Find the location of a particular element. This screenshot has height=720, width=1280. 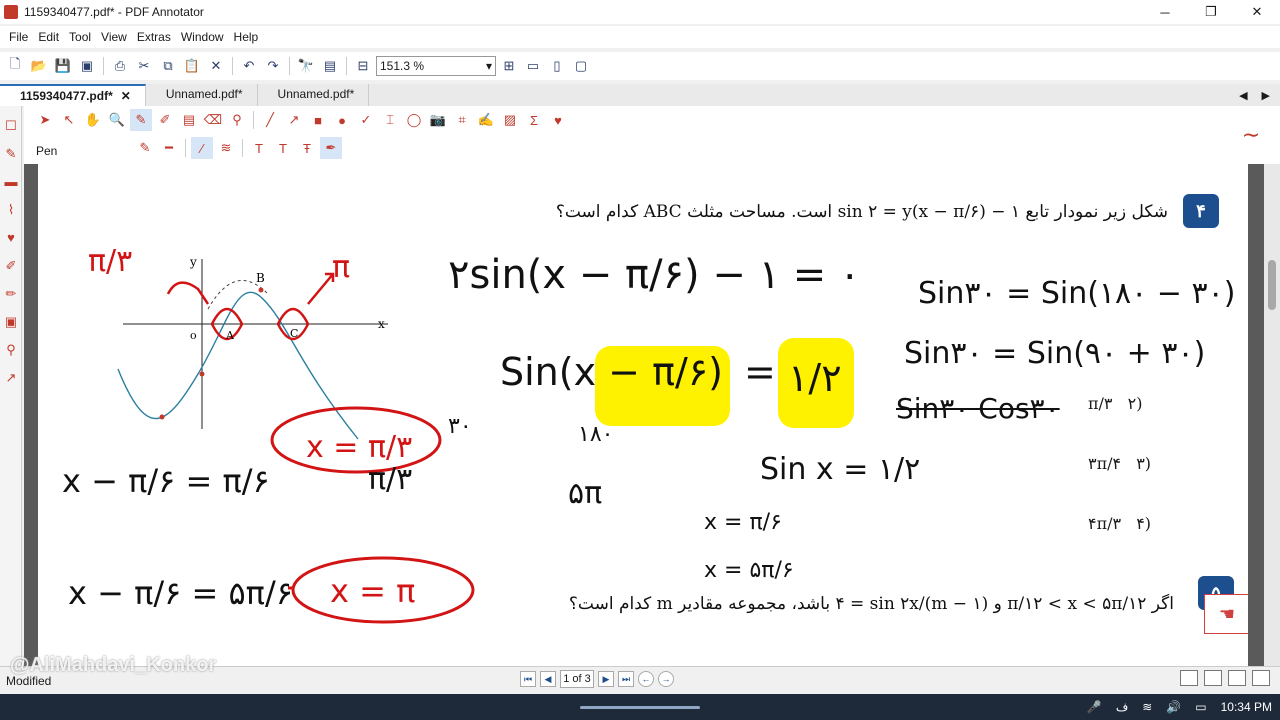

arrow-icon: ↗ is located at coordinates (11, 378).